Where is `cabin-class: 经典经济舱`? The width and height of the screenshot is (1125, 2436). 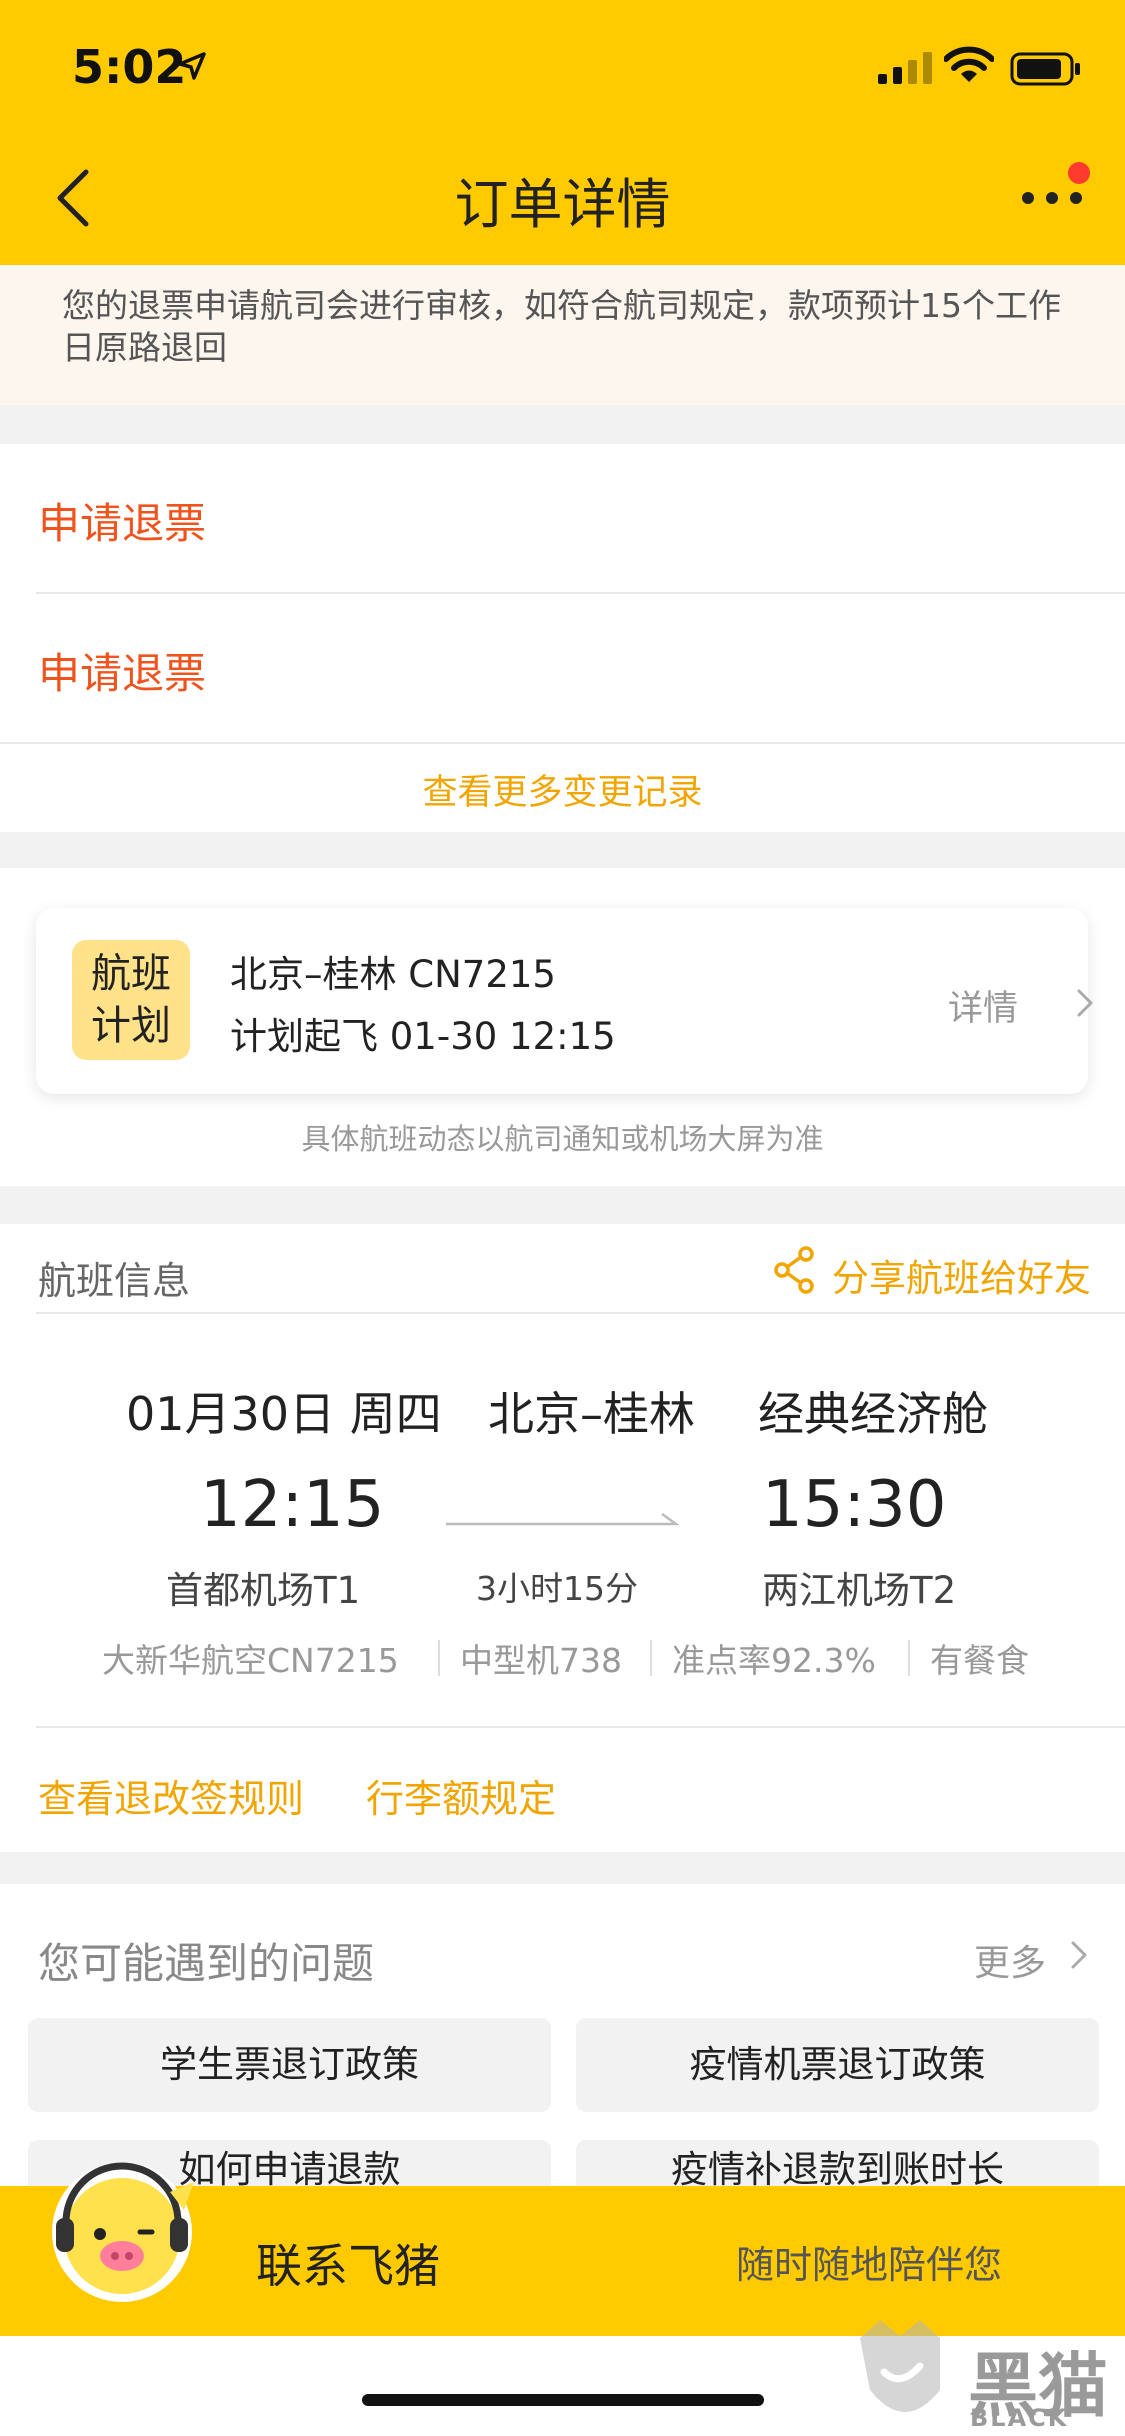 cabin-class: 经典经济舱 is located at coordinates (873, 1414).